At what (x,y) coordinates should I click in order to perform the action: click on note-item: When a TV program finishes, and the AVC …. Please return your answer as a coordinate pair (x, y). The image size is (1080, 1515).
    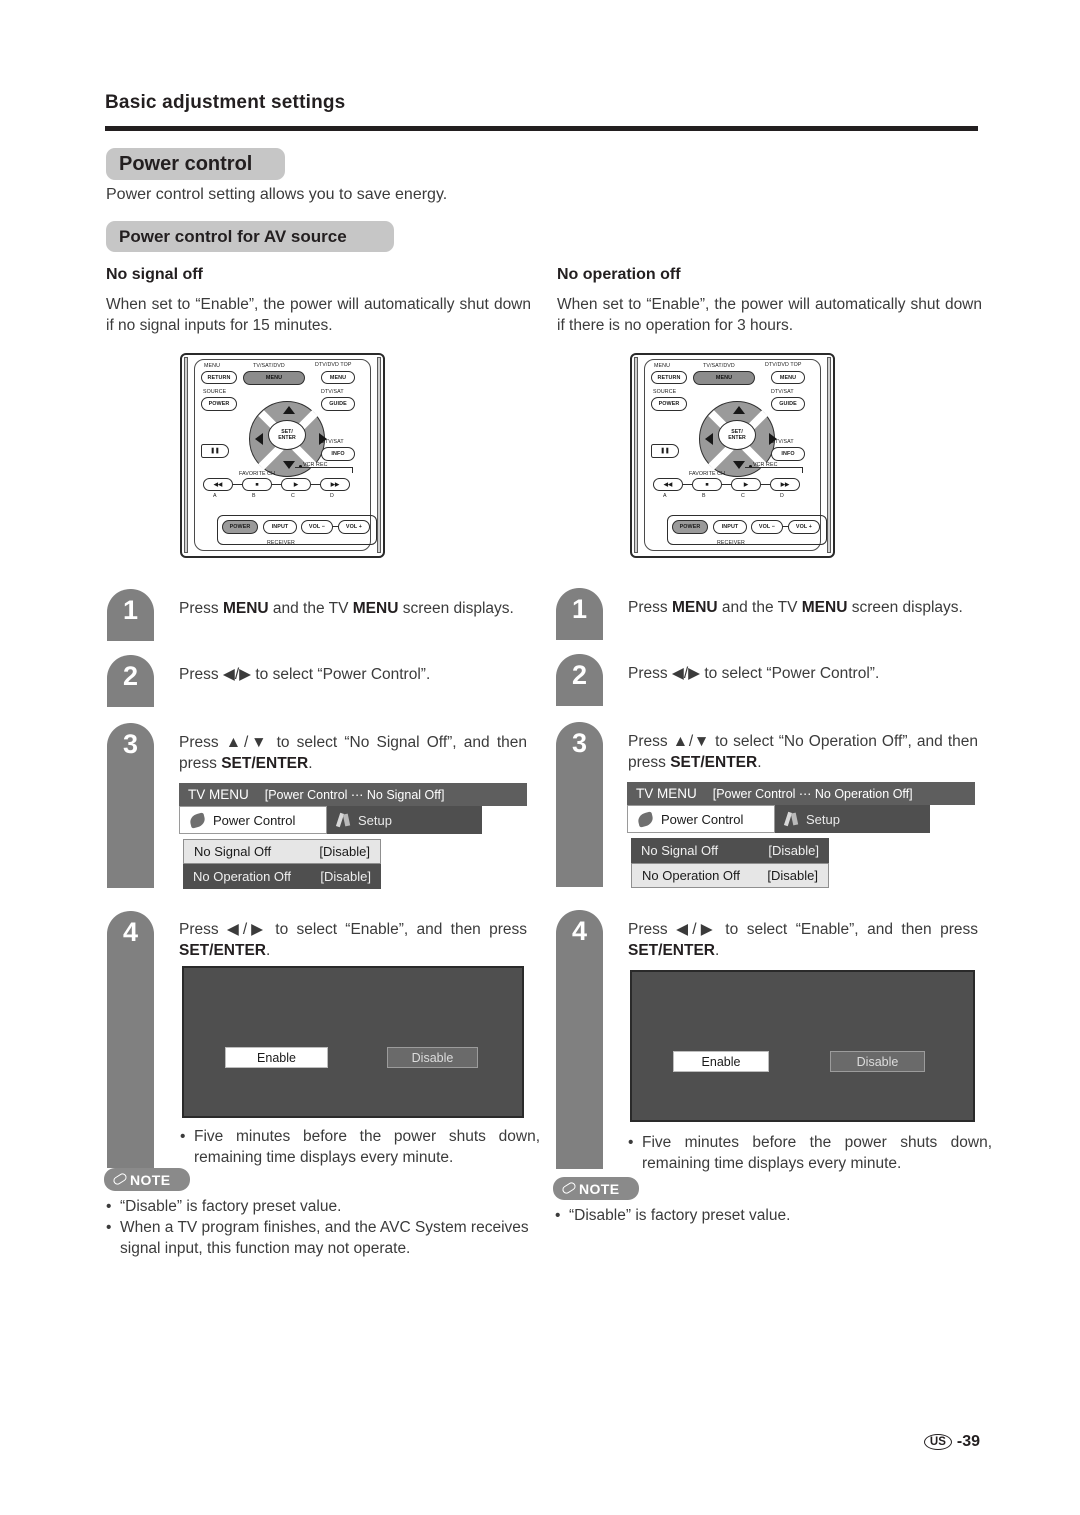
    Looking at the image, I should click on (324, 1238).